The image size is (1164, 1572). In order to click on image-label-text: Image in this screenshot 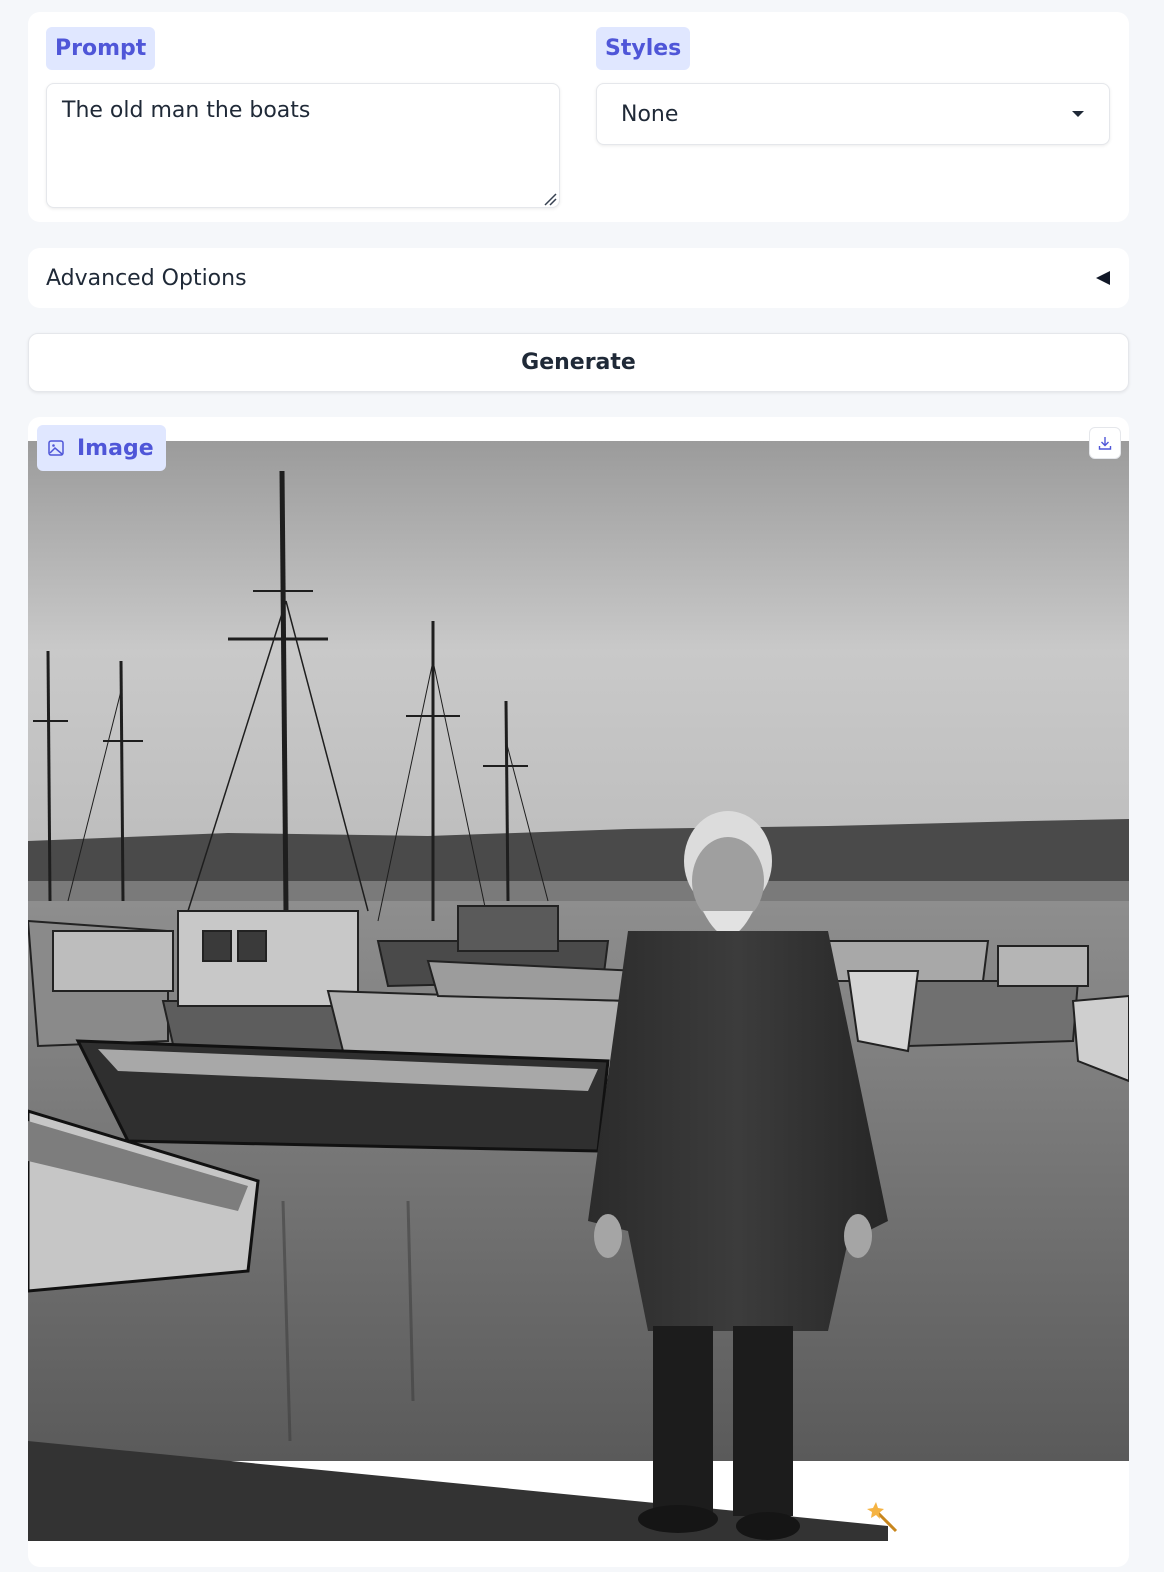, I will do `click(115, 448)`.